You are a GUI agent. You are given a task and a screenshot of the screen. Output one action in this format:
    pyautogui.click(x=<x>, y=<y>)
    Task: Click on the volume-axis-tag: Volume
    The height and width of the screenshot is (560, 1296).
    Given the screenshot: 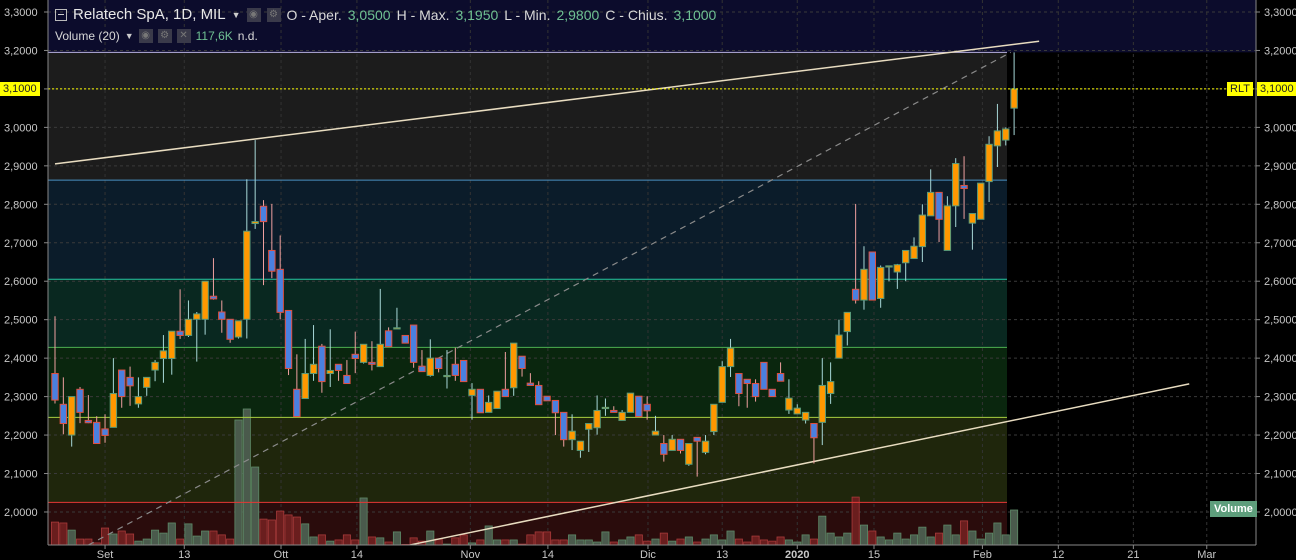 What is the action you would take?
    pyautogui.click(x=1233, y=509)
    